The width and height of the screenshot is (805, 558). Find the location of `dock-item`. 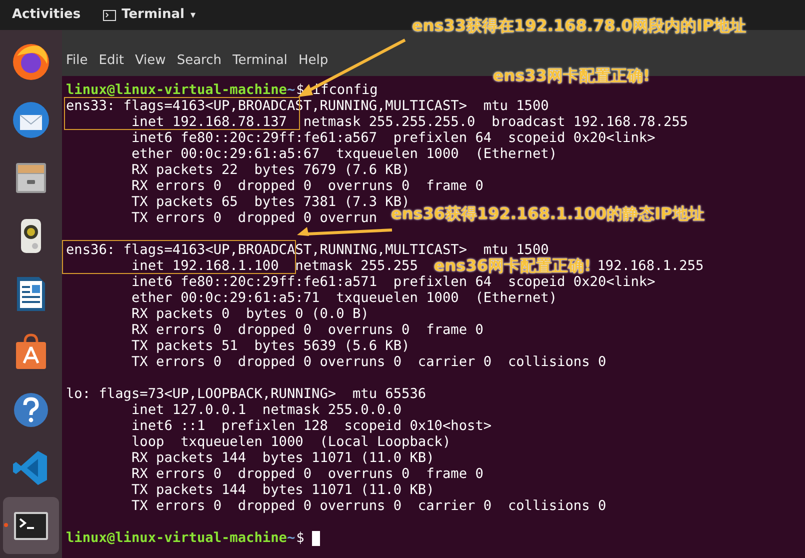

dock-item is located at coordinates (31, 525).